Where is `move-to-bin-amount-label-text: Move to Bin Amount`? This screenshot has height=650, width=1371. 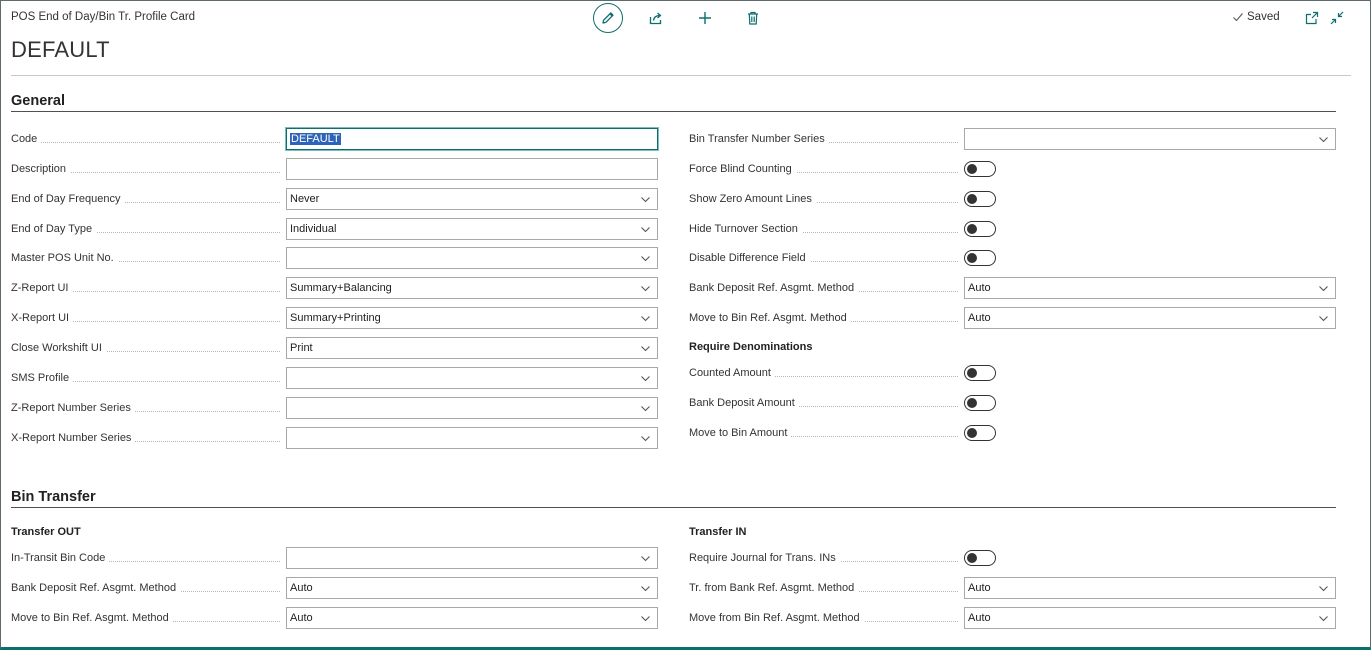
move-to-bin-amount-label-text: Move to Bin Amount is located at coordinates (740, 433).